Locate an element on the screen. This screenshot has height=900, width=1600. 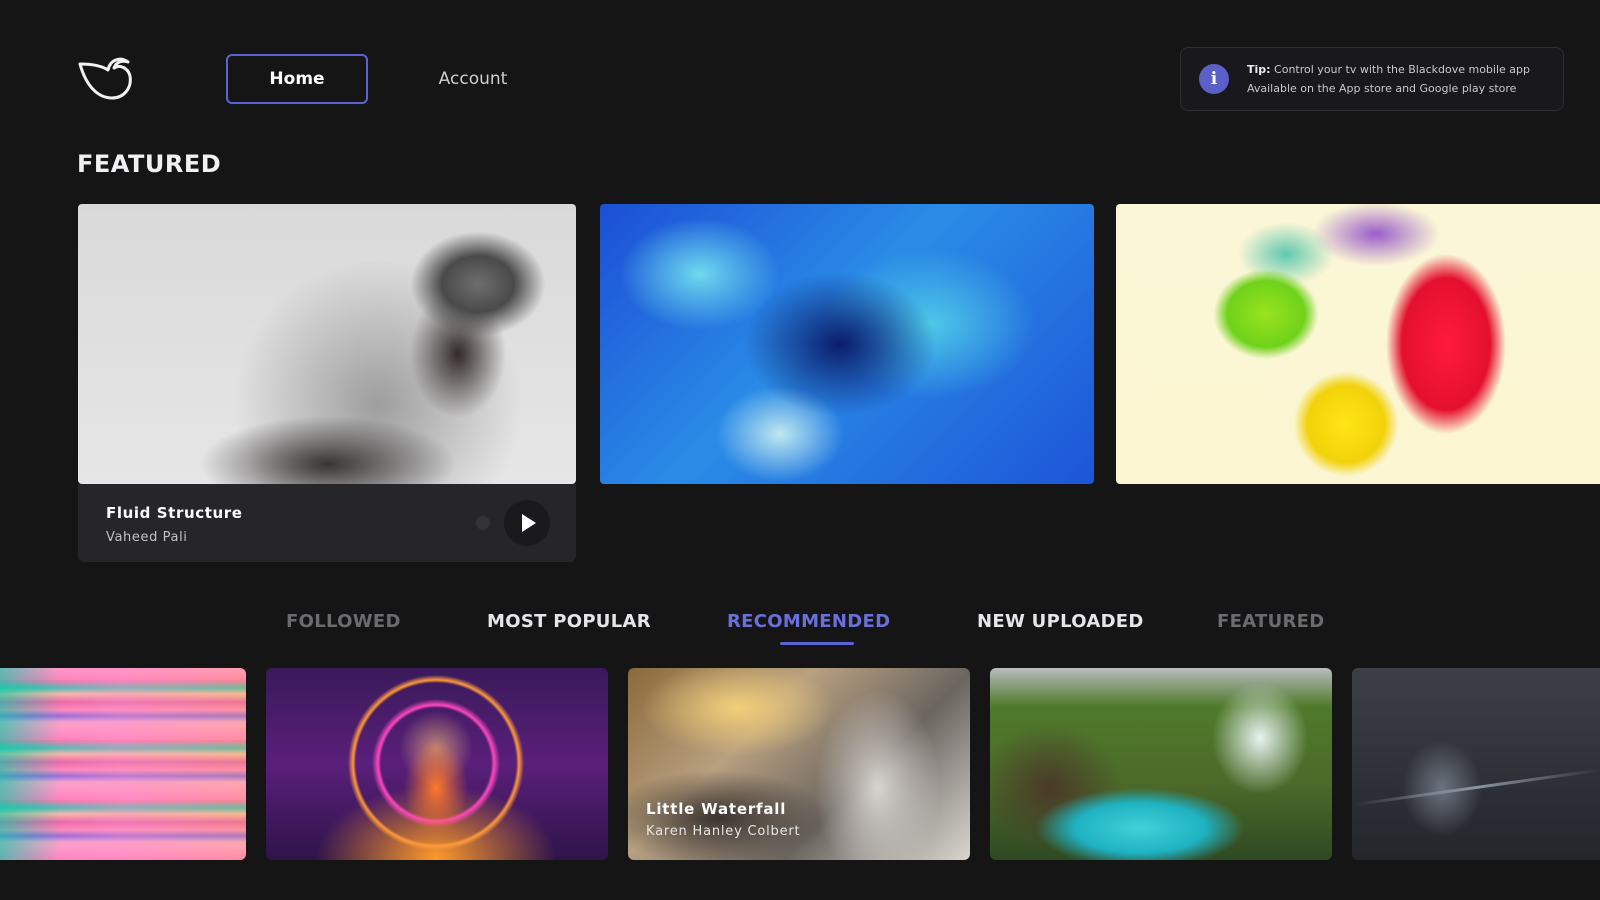
artwork-card-info: Little Waterfall Karen Hanley Colbert is located at coordinates (723, 819).